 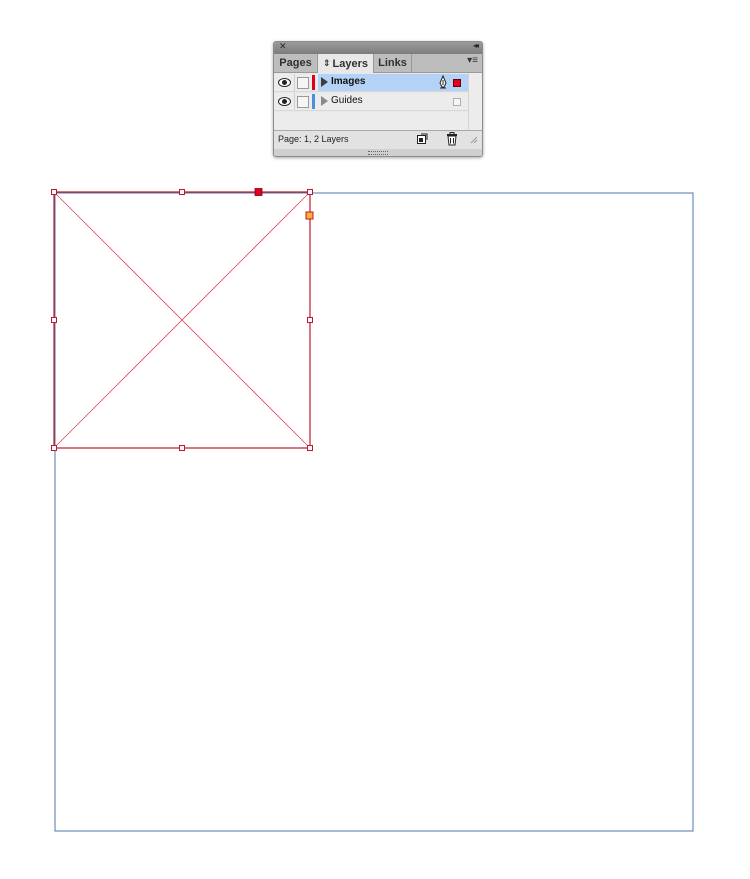 I want to click on handle-middle-right, so click(x=310, y=320).